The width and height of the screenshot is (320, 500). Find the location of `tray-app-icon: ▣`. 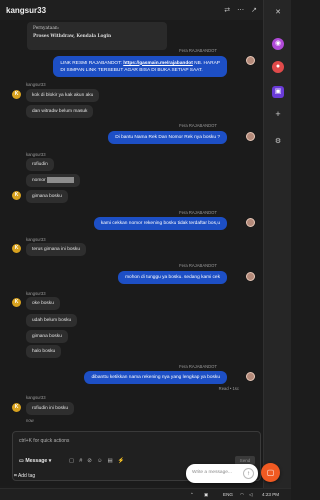

tray-app-icon: ▣ is located at coordinates (206, 495).